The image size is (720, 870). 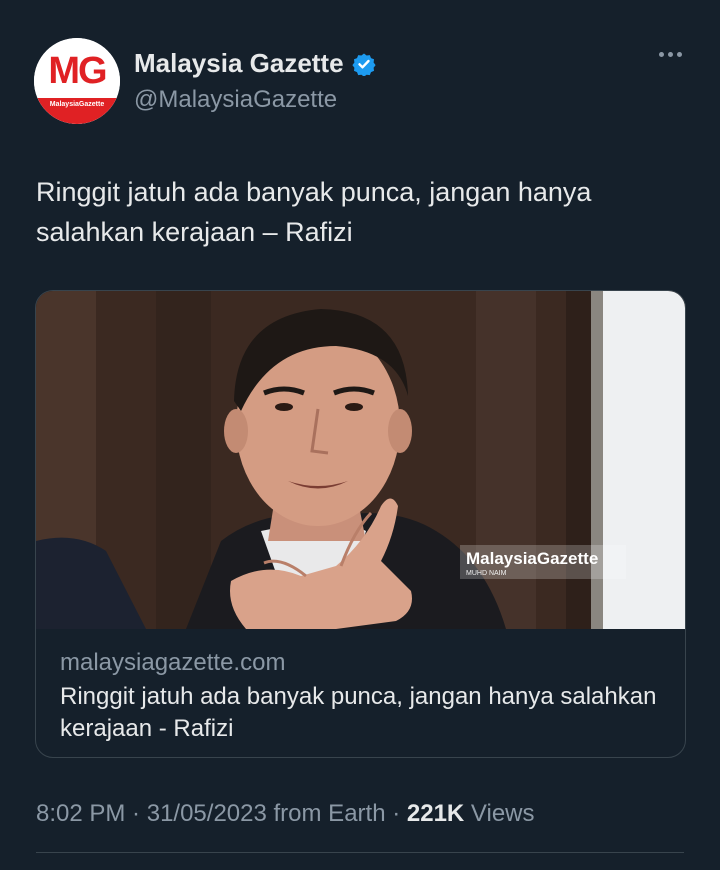 I want to click on display-name: Malaysia Gazette, so click(x=239, y=63).